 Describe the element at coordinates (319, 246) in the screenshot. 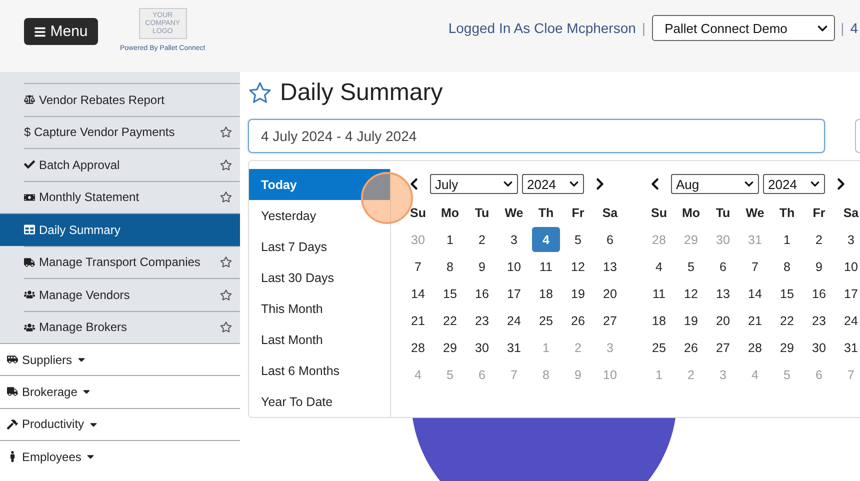

I see `range-option: Last 7 Days` at that location.